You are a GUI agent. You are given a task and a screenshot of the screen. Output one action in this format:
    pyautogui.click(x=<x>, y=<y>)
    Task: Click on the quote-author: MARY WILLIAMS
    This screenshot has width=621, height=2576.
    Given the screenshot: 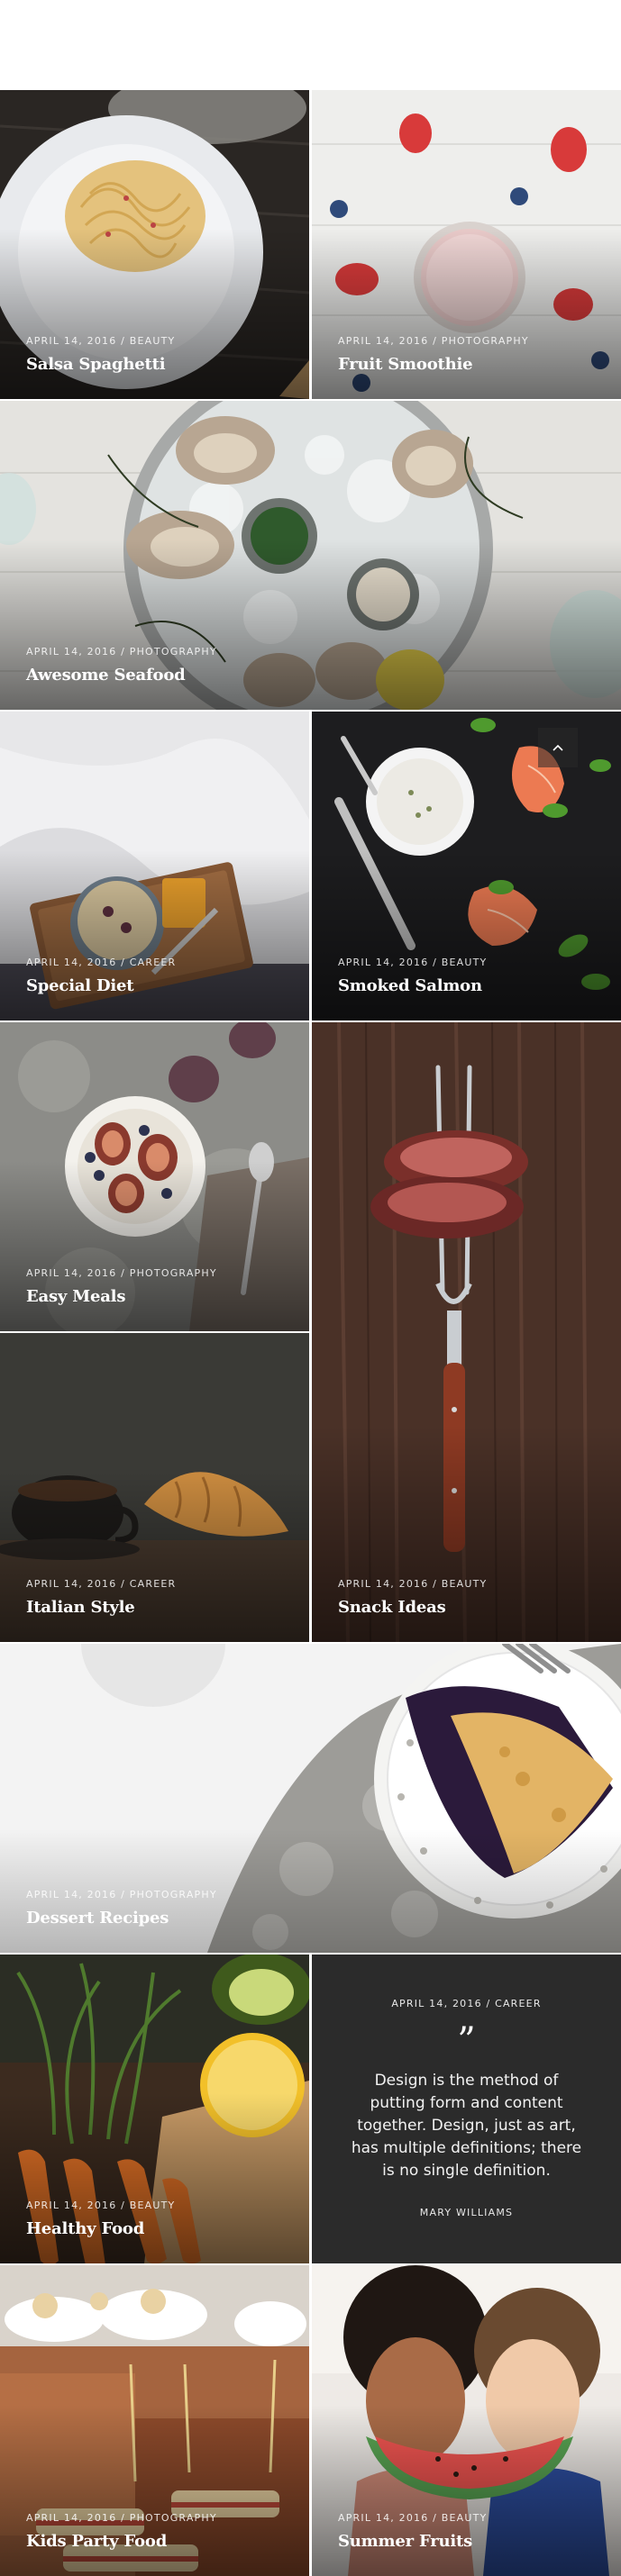 What is the action you would take?
    pyautogui.click(x=466, y=2212)
    